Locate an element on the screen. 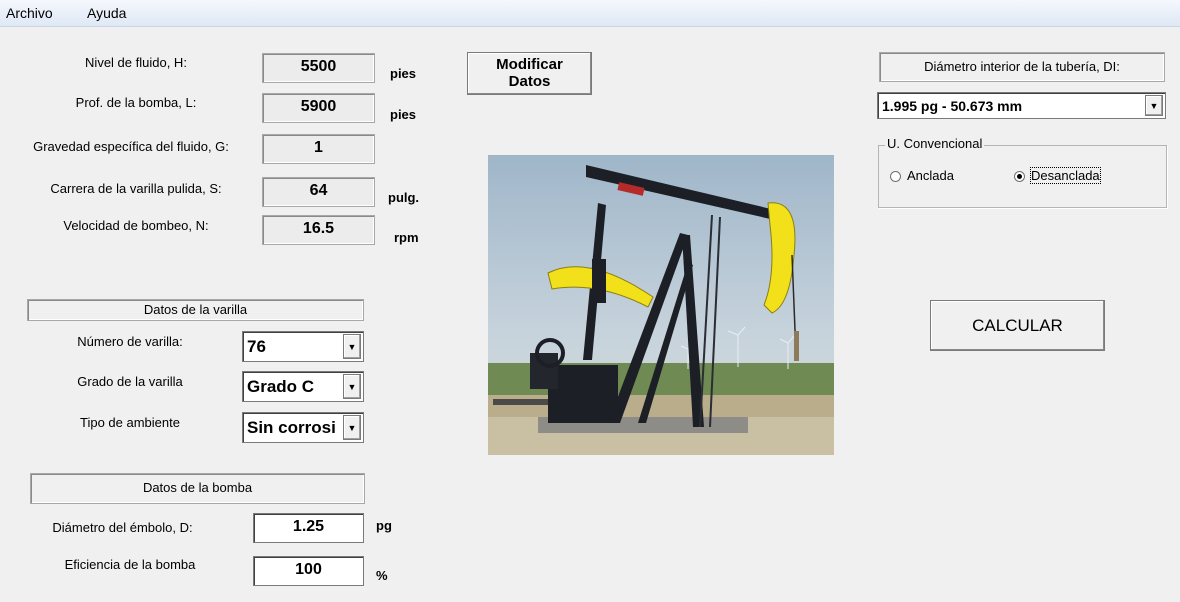 The width and height of the screenshot is (1180, 602). carrera-unit: pulg. is located at coordinates (404, 197).